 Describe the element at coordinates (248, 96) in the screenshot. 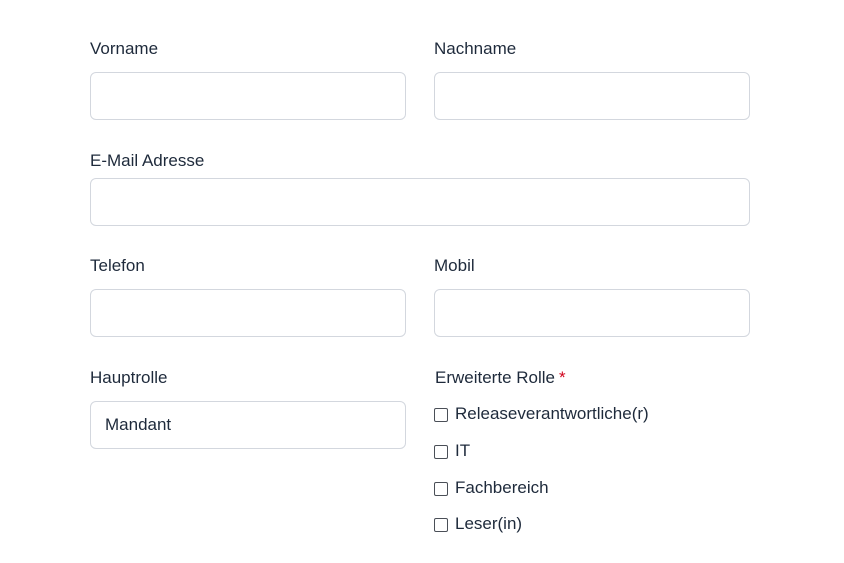

I see `first-name-input` at that location.